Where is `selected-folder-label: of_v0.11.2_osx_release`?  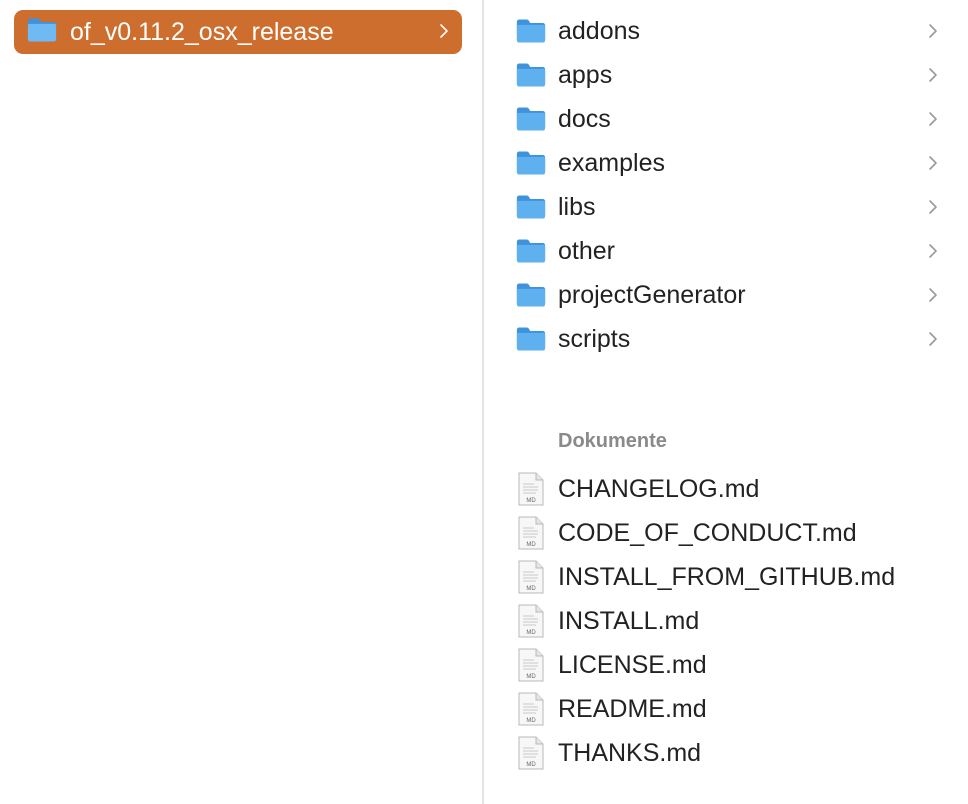
selected-folder-label: of_v0.11.2_osx_release is located at coordinates (202, 31).